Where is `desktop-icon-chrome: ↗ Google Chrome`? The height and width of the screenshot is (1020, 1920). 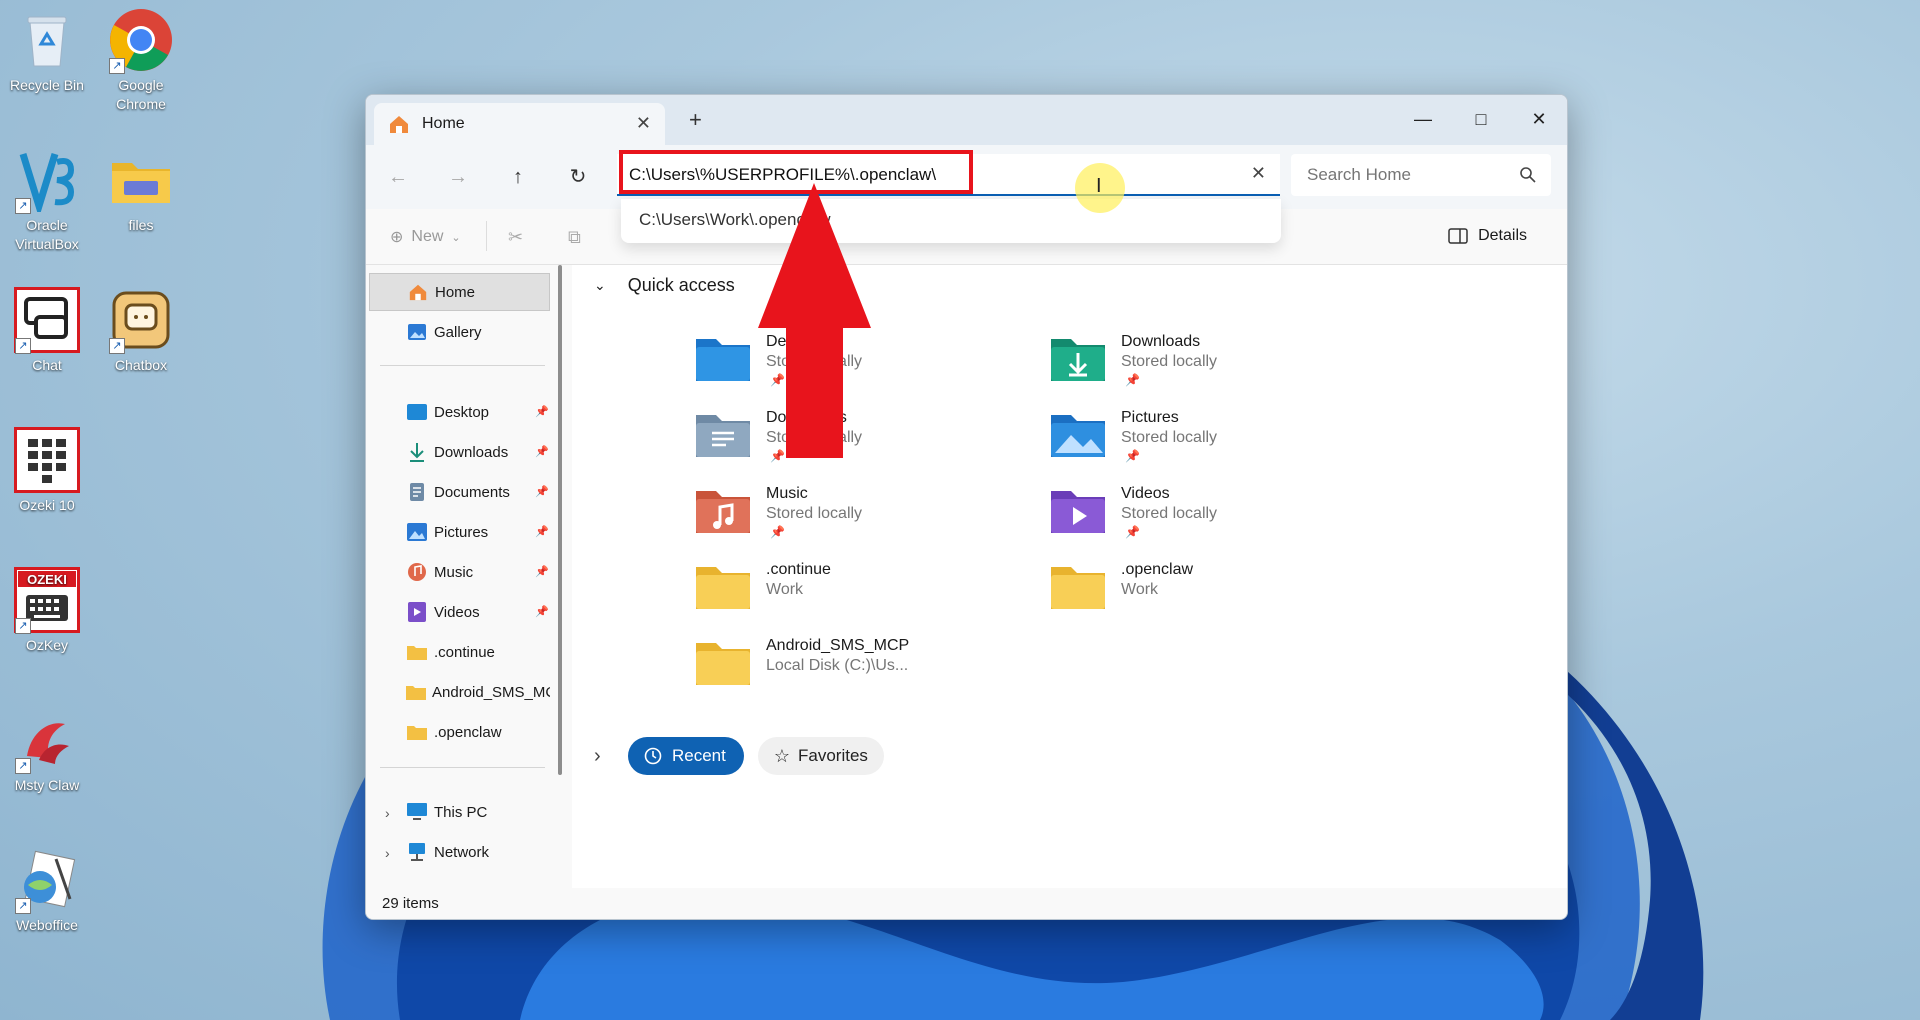
desktop-icon-chrome: ↗ Google Chrome is located at coordinates (141, 60).